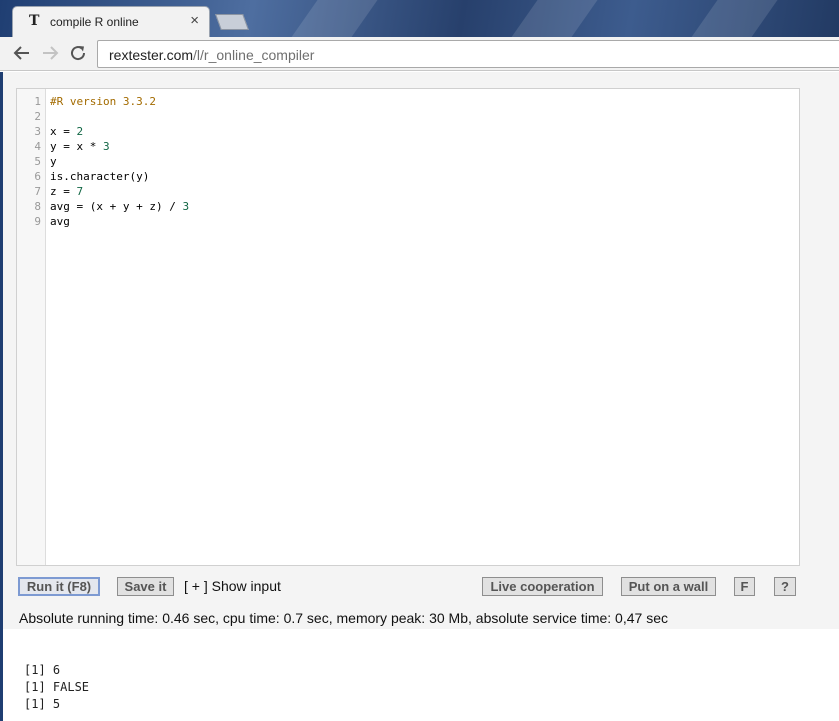  Describe the element at coordinates (94, 22) in the screenshot. I see `tab-title: compile R online` at that location.